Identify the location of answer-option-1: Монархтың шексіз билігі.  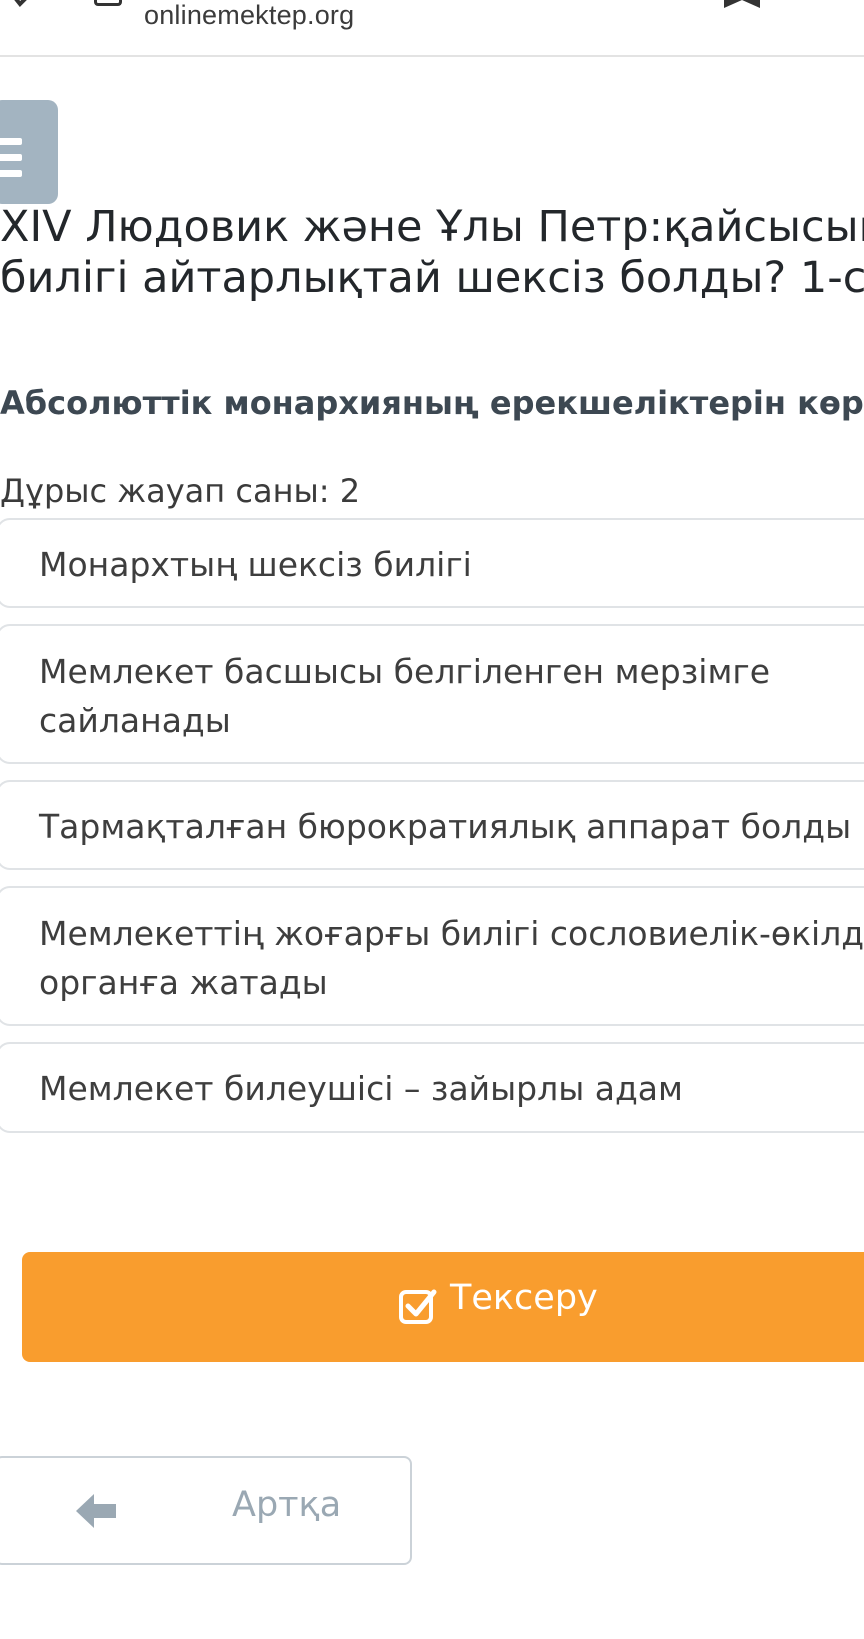
(432, 563).